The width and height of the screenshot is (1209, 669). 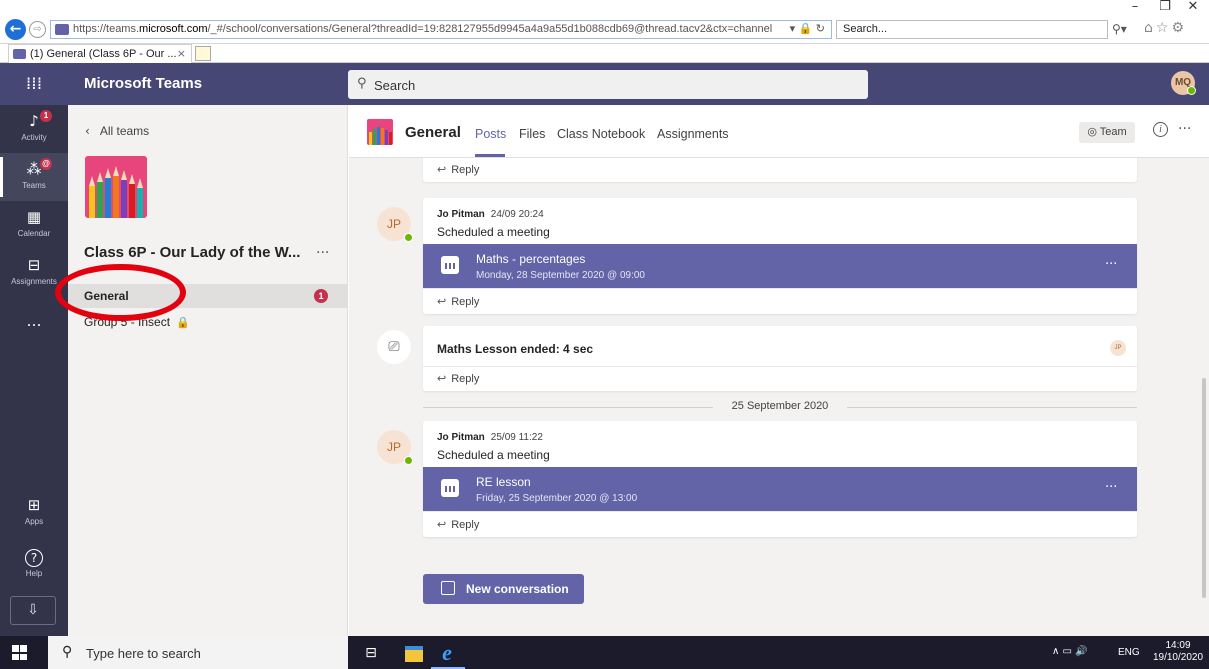 I want to click on tab-class-notebook: Class Notebook, so click(x=601, y=134).